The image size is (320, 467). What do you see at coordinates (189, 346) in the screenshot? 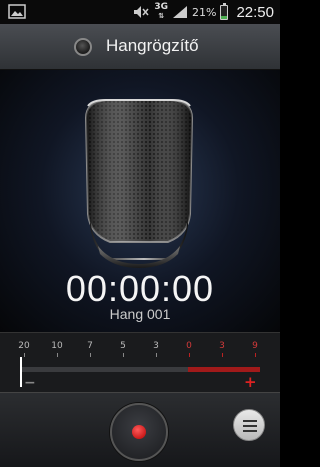
I see `level-tick-label: 0` at bounding box center [189, 346].